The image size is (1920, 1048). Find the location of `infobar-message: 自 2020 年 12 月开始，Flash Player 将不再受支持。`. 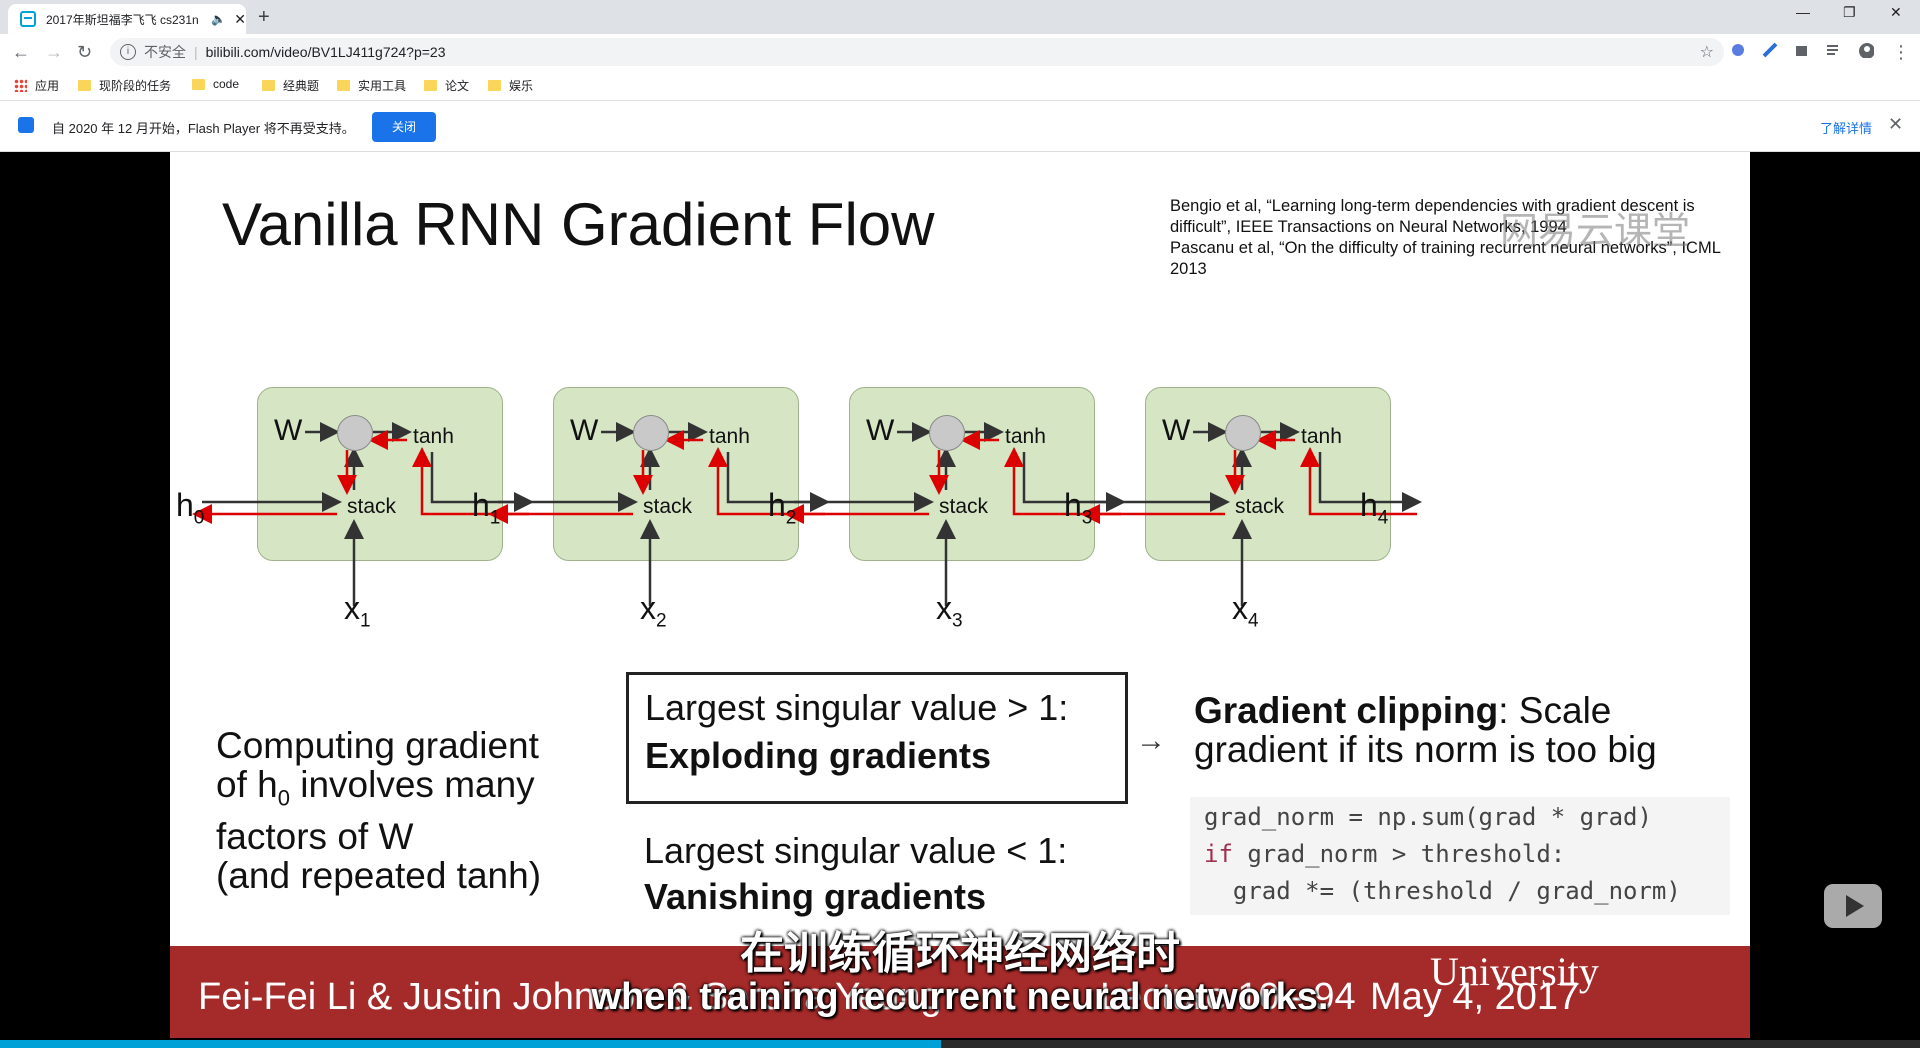

infobar-message: 自 2020 年 12 月开始，Flash Player 将不再受支持。 is located at coordinates (203, 128).